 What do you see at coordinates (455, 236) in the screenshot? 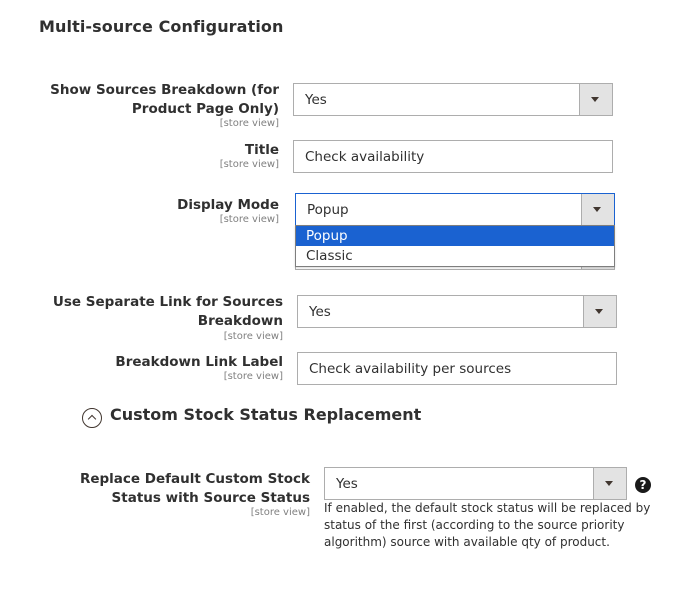
I see `dropdown-option-popup: Popup` at bounding box center [455, 236].